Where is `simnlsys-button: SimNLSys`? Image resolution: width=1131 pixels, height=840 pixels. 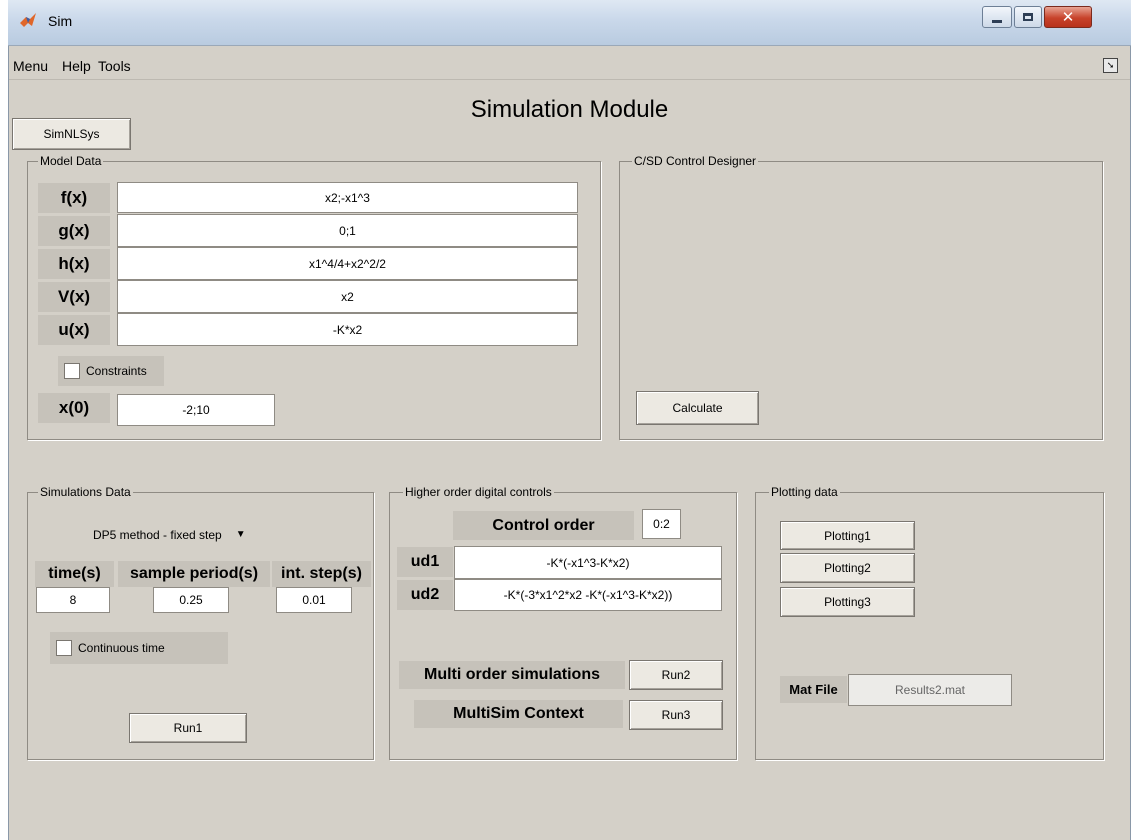 simnlsys-button: SimNLSys is located at coordinates (71, 134).